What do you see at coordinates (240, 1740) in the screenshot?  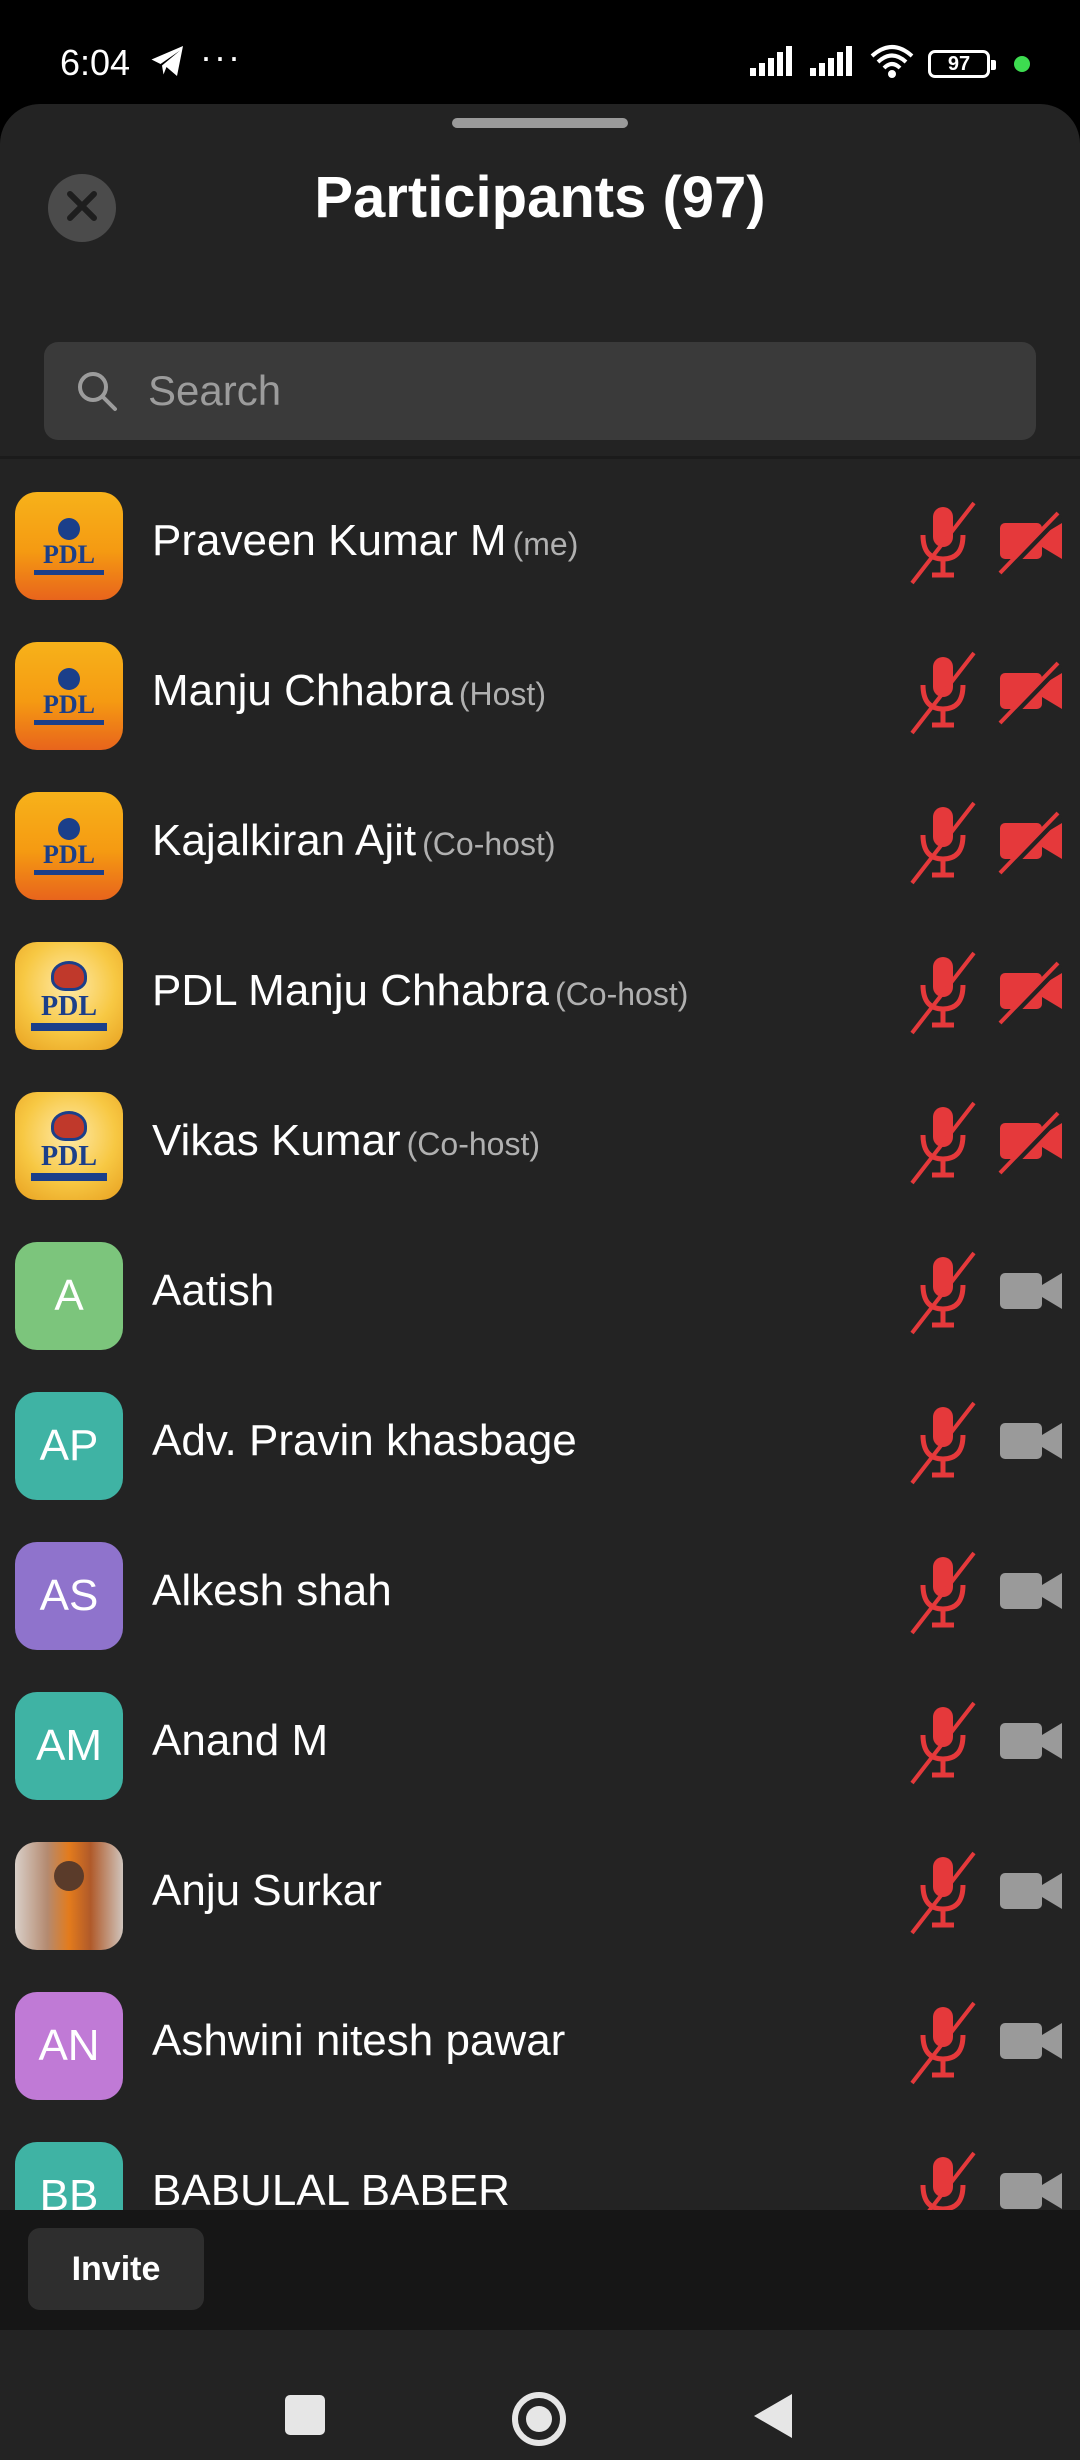 I see `participant-name-text: Anand M` at bounding box center [240, 1740].